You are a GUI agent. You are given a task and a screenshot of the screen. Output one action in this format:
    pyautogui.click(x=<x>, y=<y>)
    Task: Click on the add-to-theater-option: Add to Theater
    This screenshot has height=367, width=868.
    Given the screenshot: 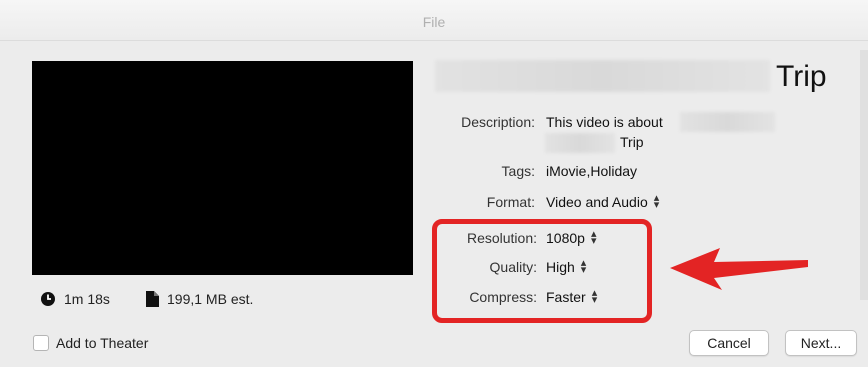 What is the action you would take?
    pyautogui.click(x=90, y=343)
    